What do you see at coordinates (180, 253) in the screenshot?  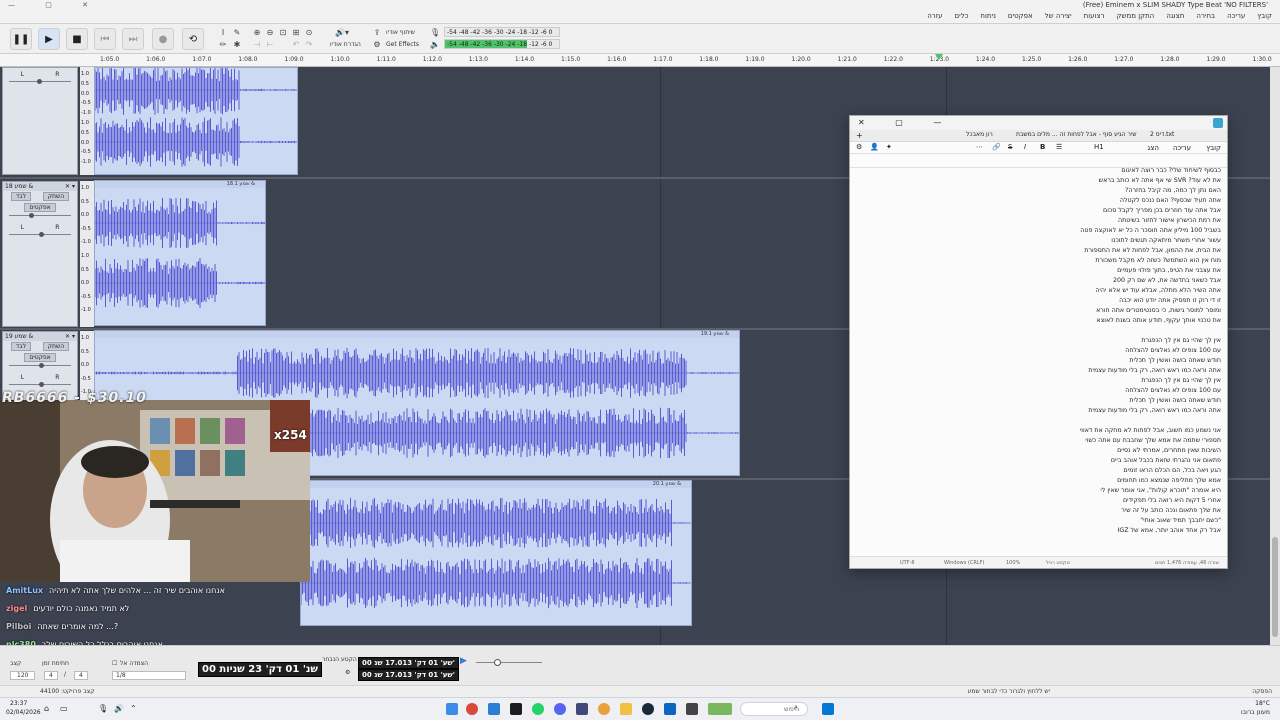 I see `audio-clip: שמע 18.1 &` at bounding box center [180, 253].